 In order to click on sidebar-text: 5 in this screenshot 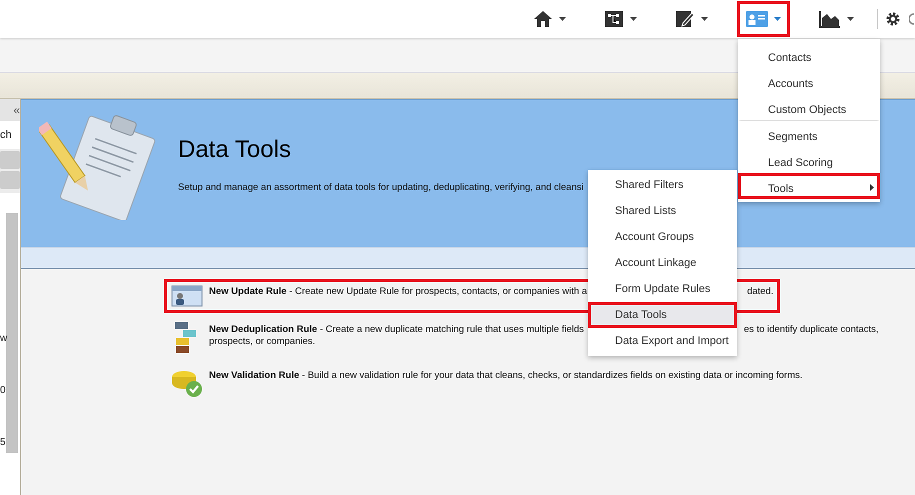, I will do `click(3, 443)`.